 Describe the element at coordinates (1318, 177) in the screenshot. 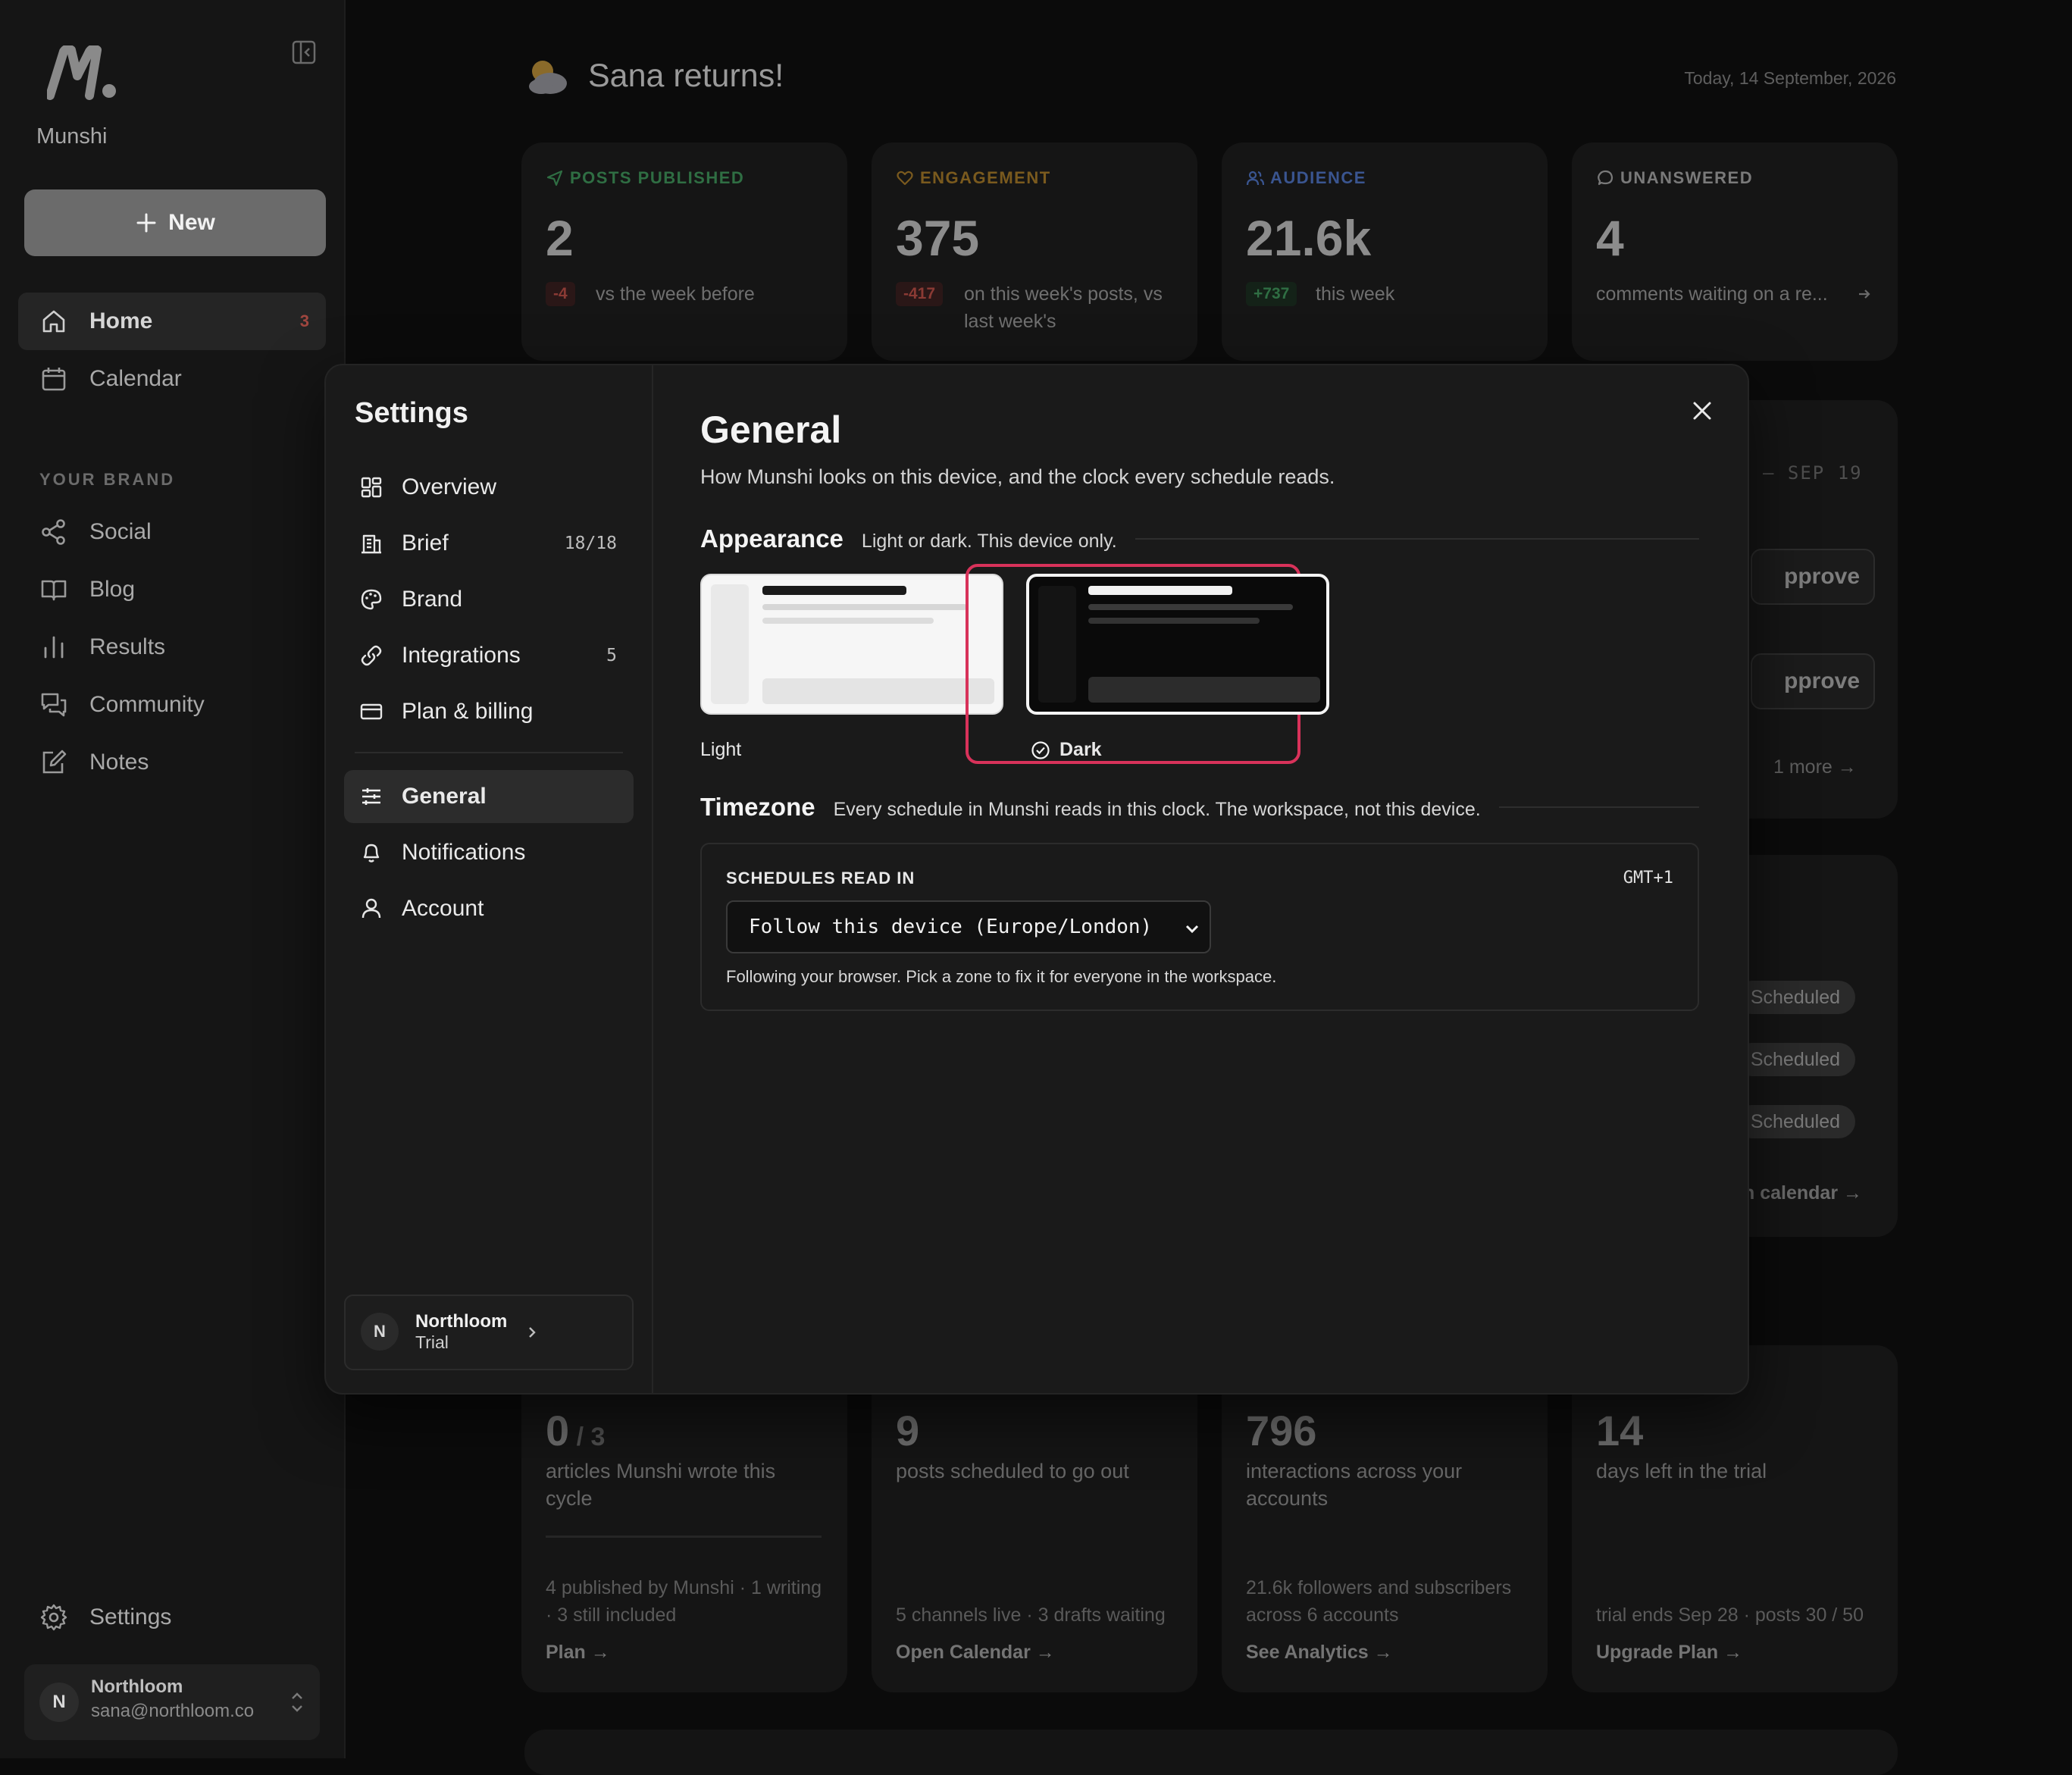

I see `stat-label-text: AUDIENCE` at that location.